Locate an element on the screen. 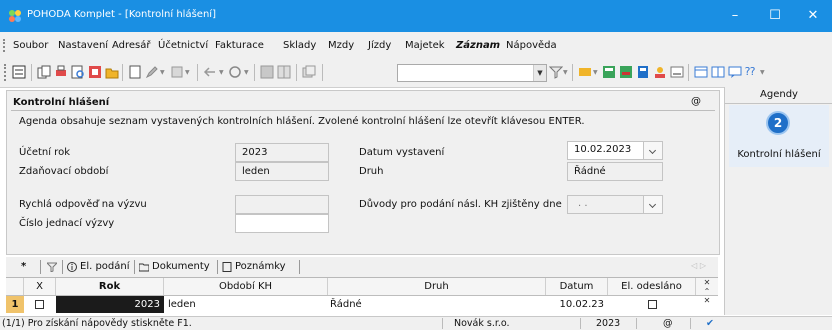  table-row: 1 2023 leden Řádné 10.02.23 is located at coordinates (362, 304).